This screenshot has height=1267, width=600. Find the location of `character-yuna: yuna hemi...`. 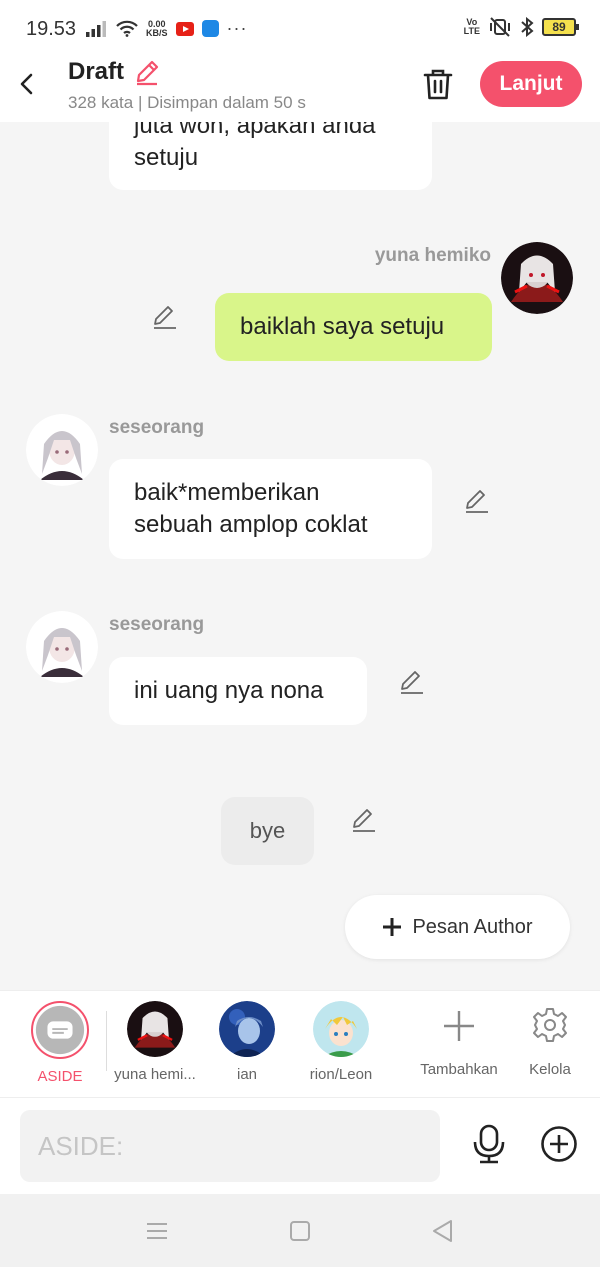

character-yuna: yuna hemi... is located at coordinates (155, 1042).